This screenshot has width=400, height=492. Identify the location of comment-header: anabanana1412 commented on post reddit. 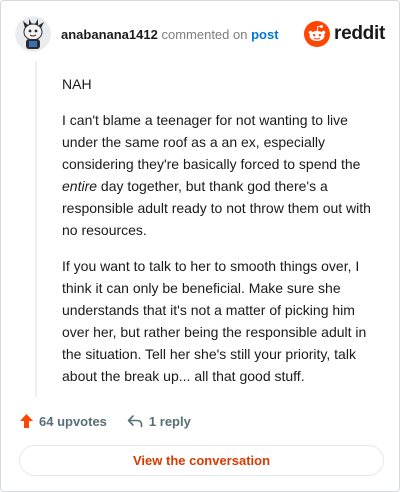
(200, 34).